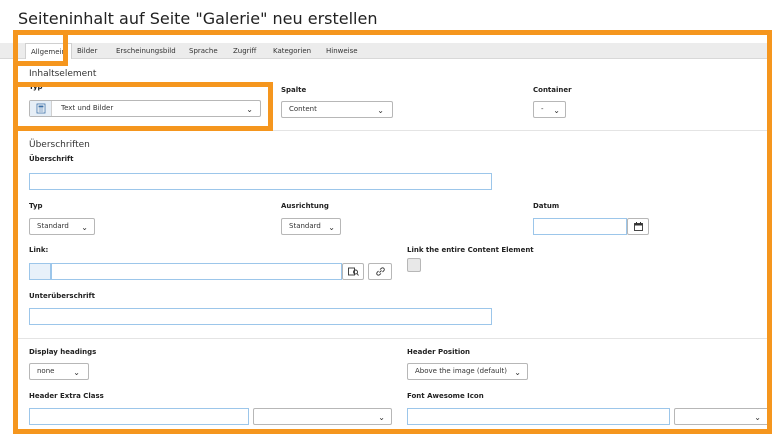  Describe the element at coordinates (143, 106) in the screenshot. I see `content-type-highlight` at that location.